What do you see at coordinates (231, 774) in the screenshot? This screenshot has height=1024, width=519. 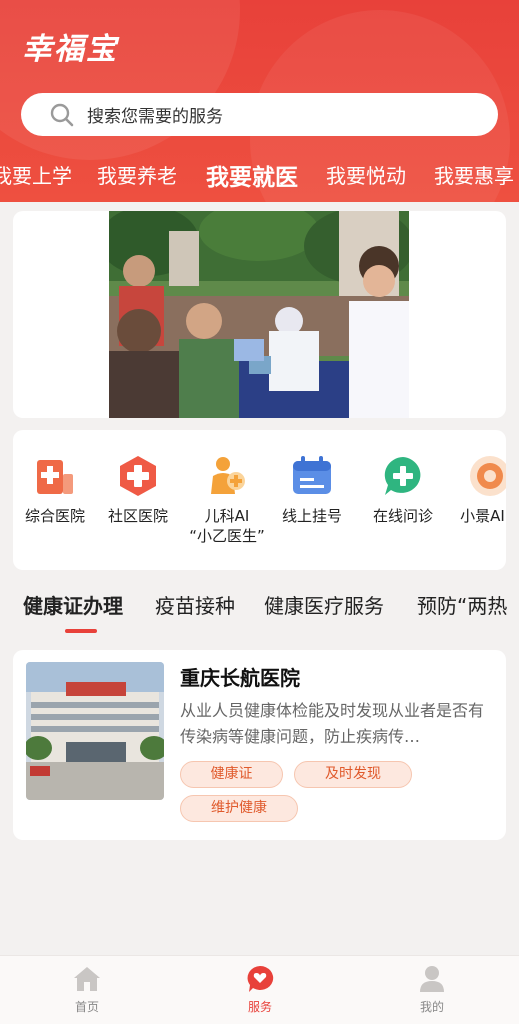 I see `tag-health-certificate: 健康证` at bounding box center [231, 774].